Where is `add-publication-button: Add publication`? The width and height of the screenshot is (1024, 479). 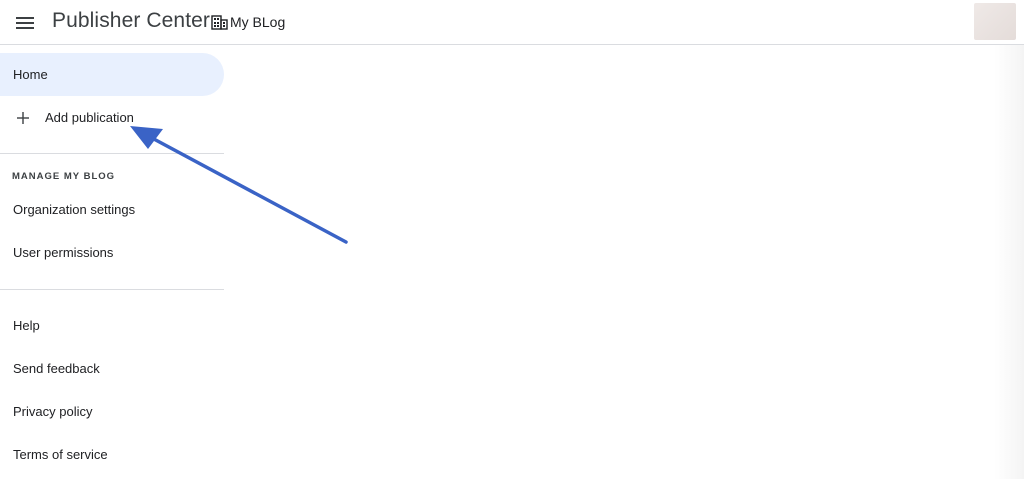 add-publication-button: Add publication is located at coordinates (112, 117).